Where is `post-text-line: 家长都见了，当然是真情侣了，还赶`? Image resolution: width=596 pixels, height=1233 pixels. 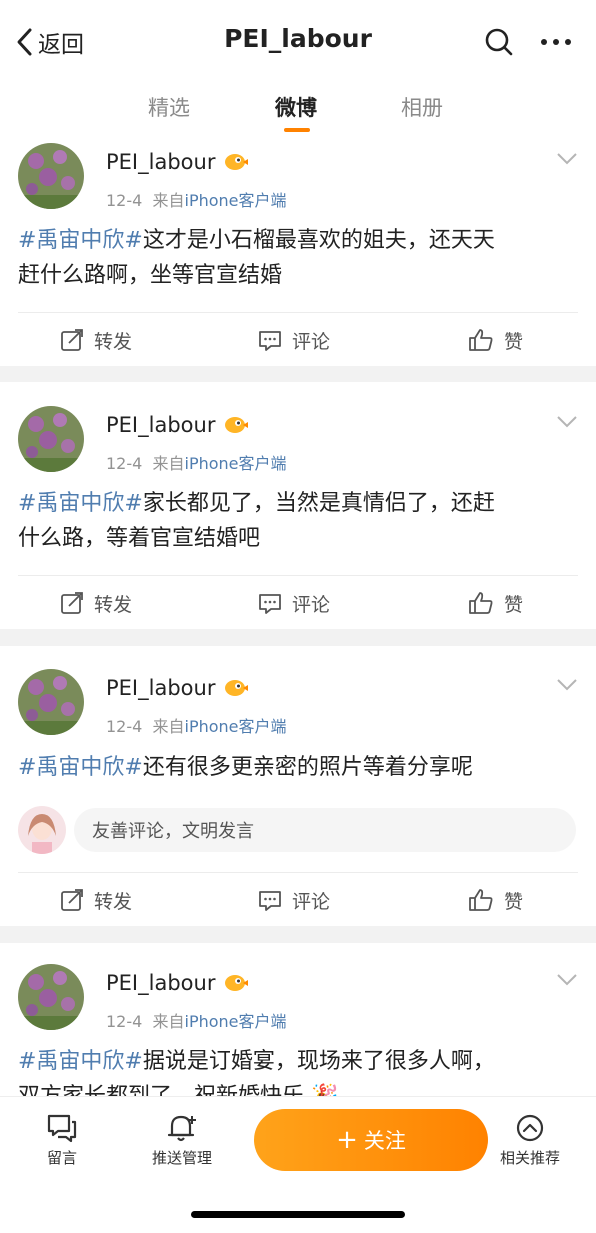 post-text-line: 家长都见了，当然是真情侣了，还赶 is located at coordinates (318, 503).